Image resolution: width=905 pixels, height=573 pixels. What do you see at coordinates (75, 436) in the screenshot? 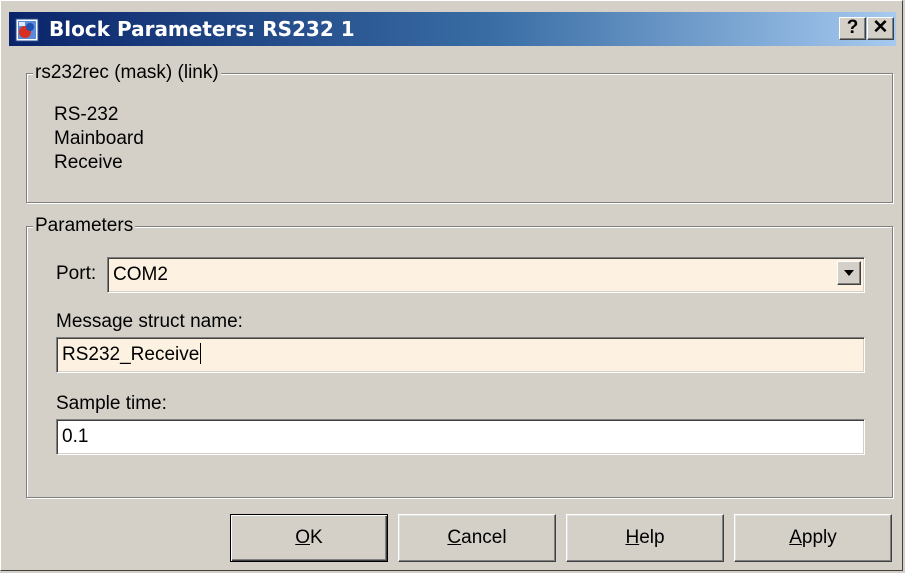
I see `sample-time-value: 0.1` at bounding box center [75, 436].